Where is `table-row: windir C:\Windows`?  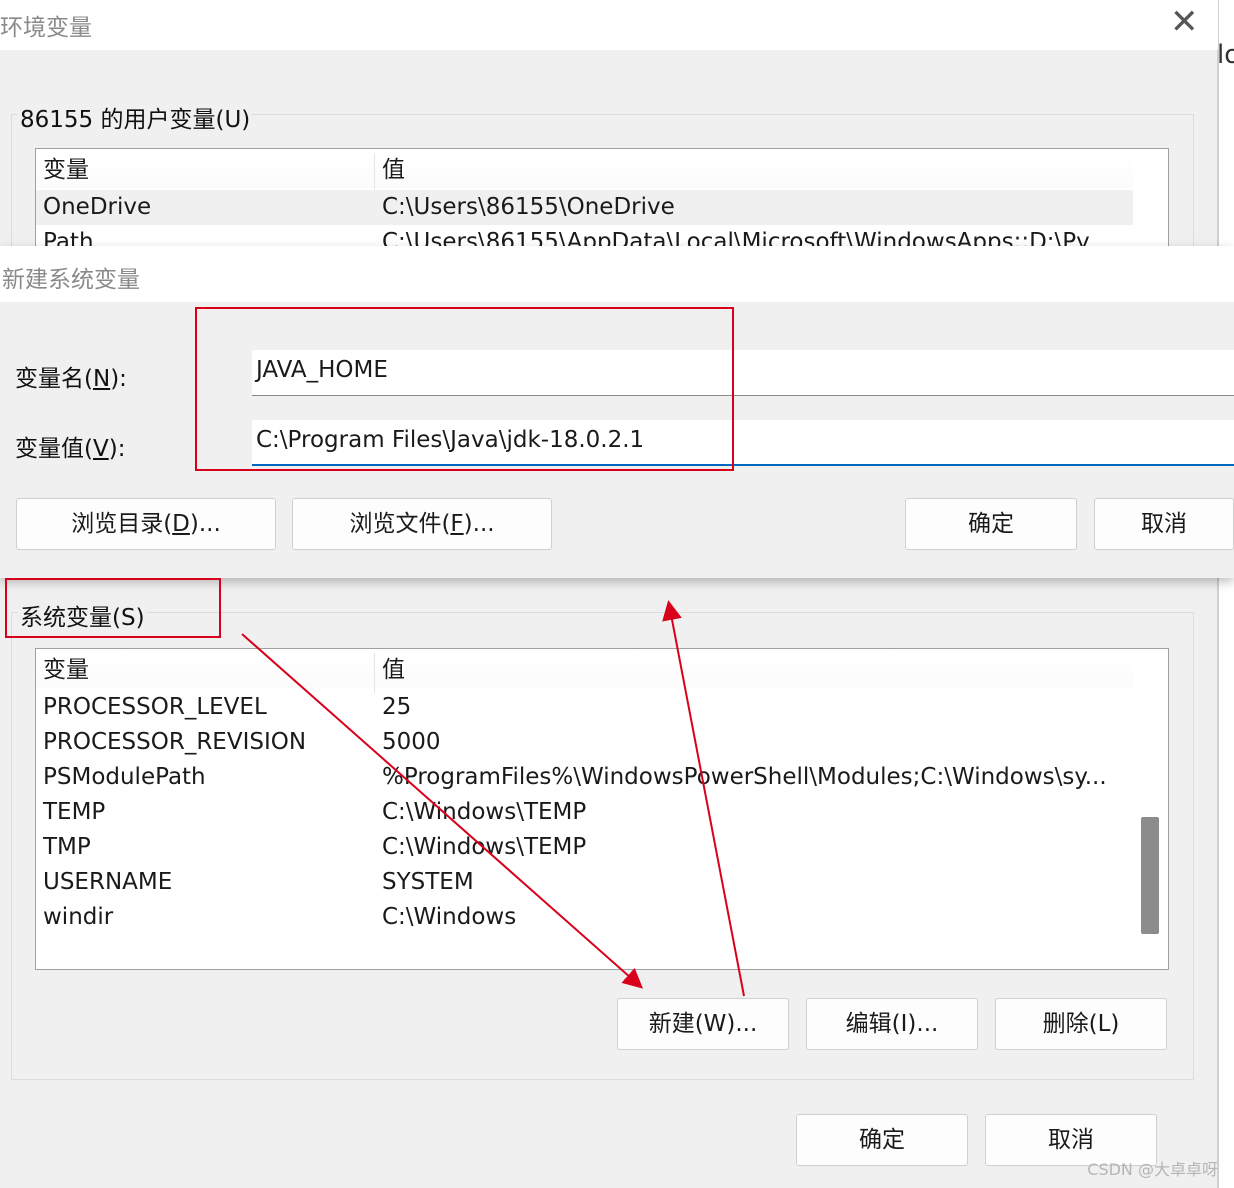 table-row: windir C:\Windows is located at coordinates (584, 917).